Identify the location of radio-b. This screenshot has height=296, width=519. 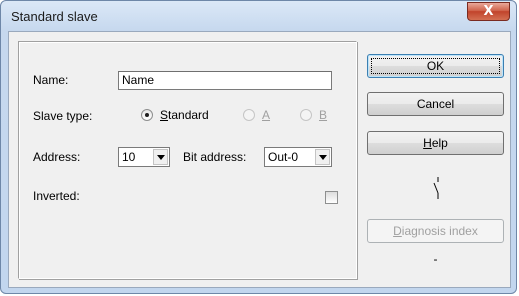
(306, 115).